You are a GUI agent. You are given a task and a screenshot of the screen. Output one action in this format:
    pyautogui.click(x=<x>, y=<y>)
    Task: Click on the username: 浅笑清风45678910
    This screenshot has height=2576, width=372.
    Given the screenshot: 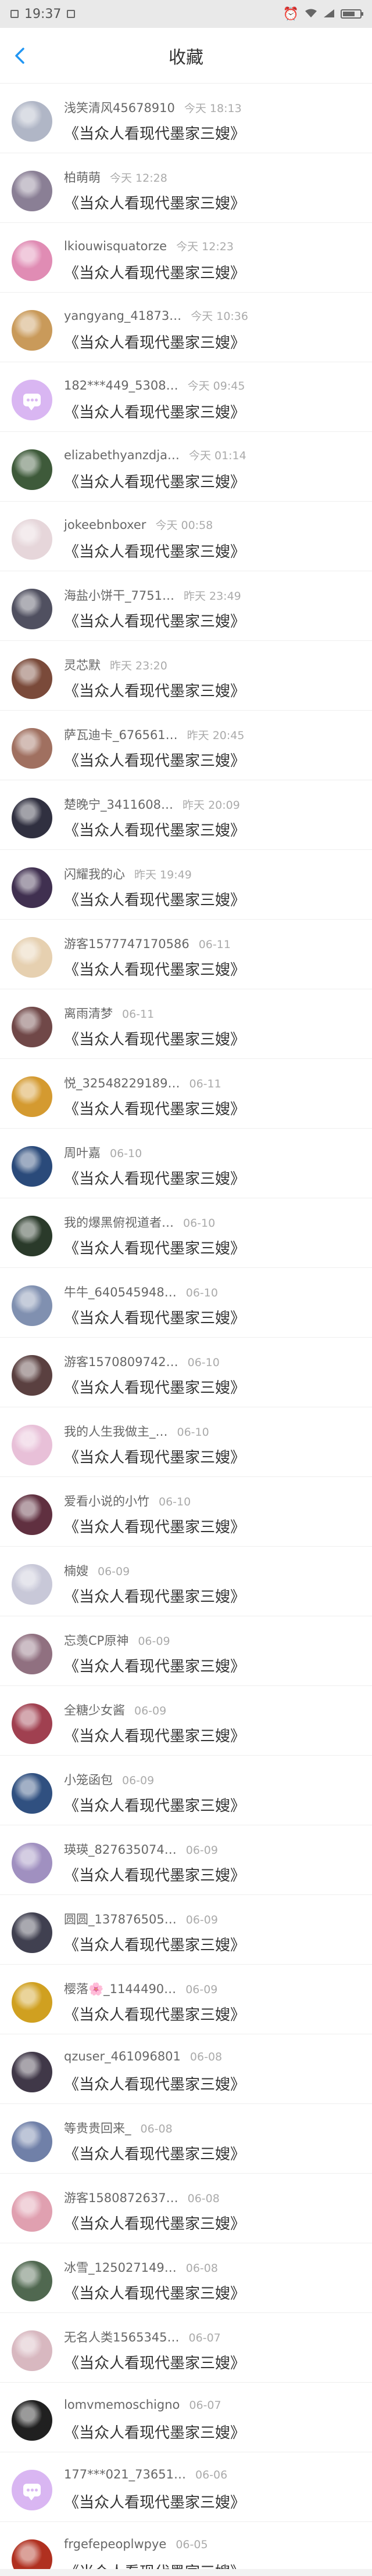 What is the action you would take?
    pyautogui.click(x=120, y=107)
    